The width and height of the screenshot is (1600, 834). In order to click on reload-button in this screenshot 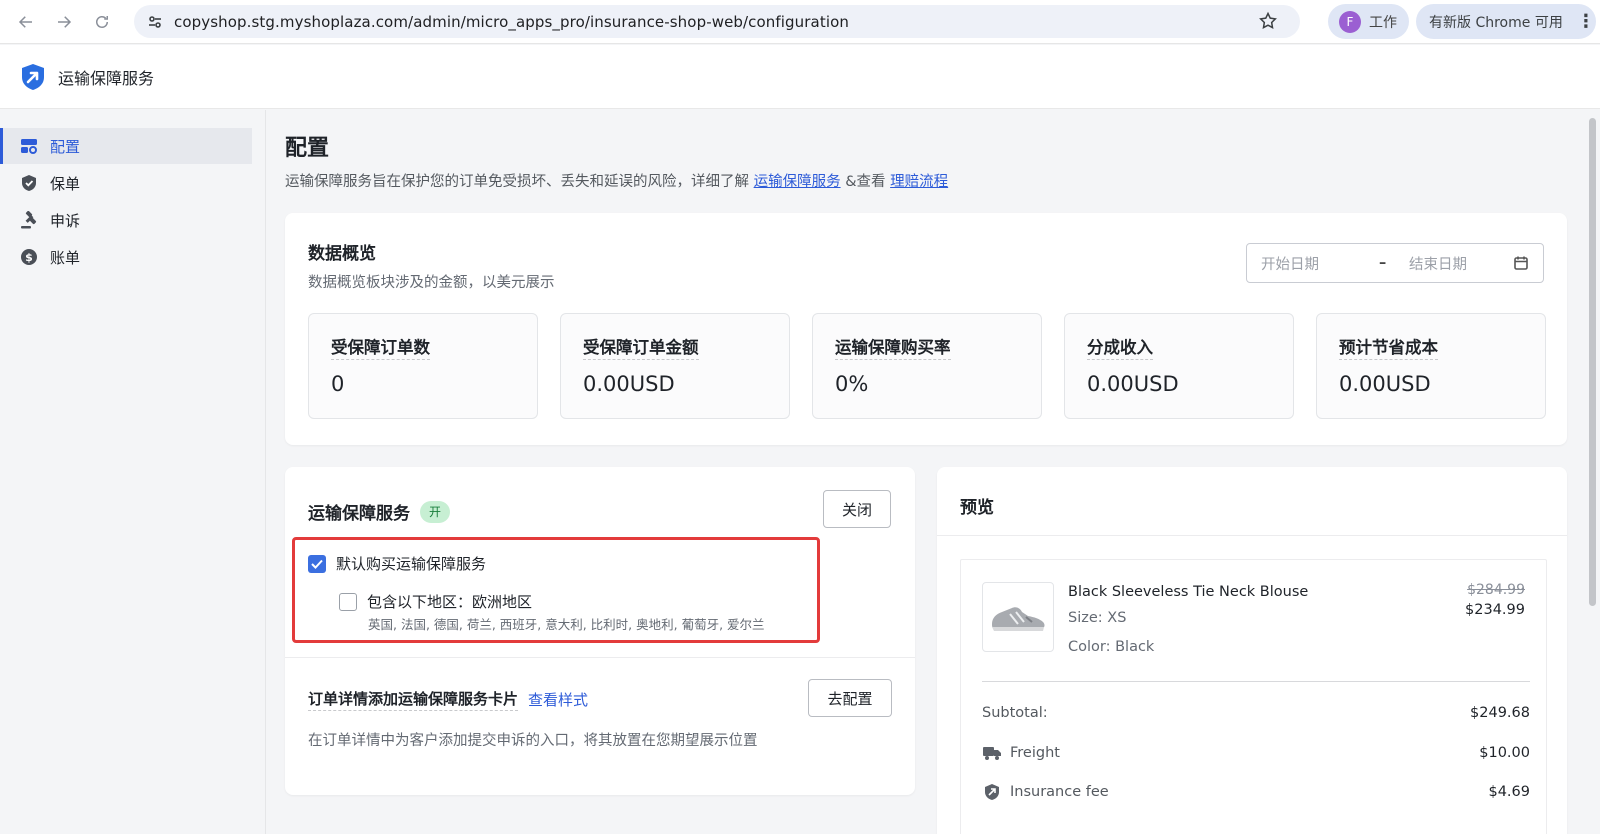, I will do `click(102, 22)`.